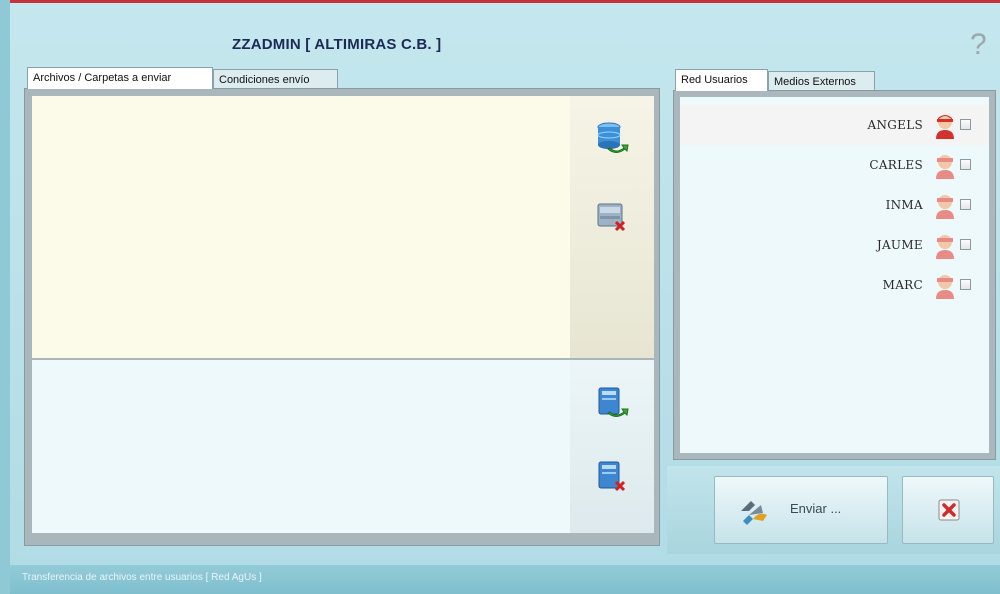 This screenshot has width=1000, height=594. Describe the element at coordinates (899, 245) in the screenshot. I see `user-name: JAUME` at that location.